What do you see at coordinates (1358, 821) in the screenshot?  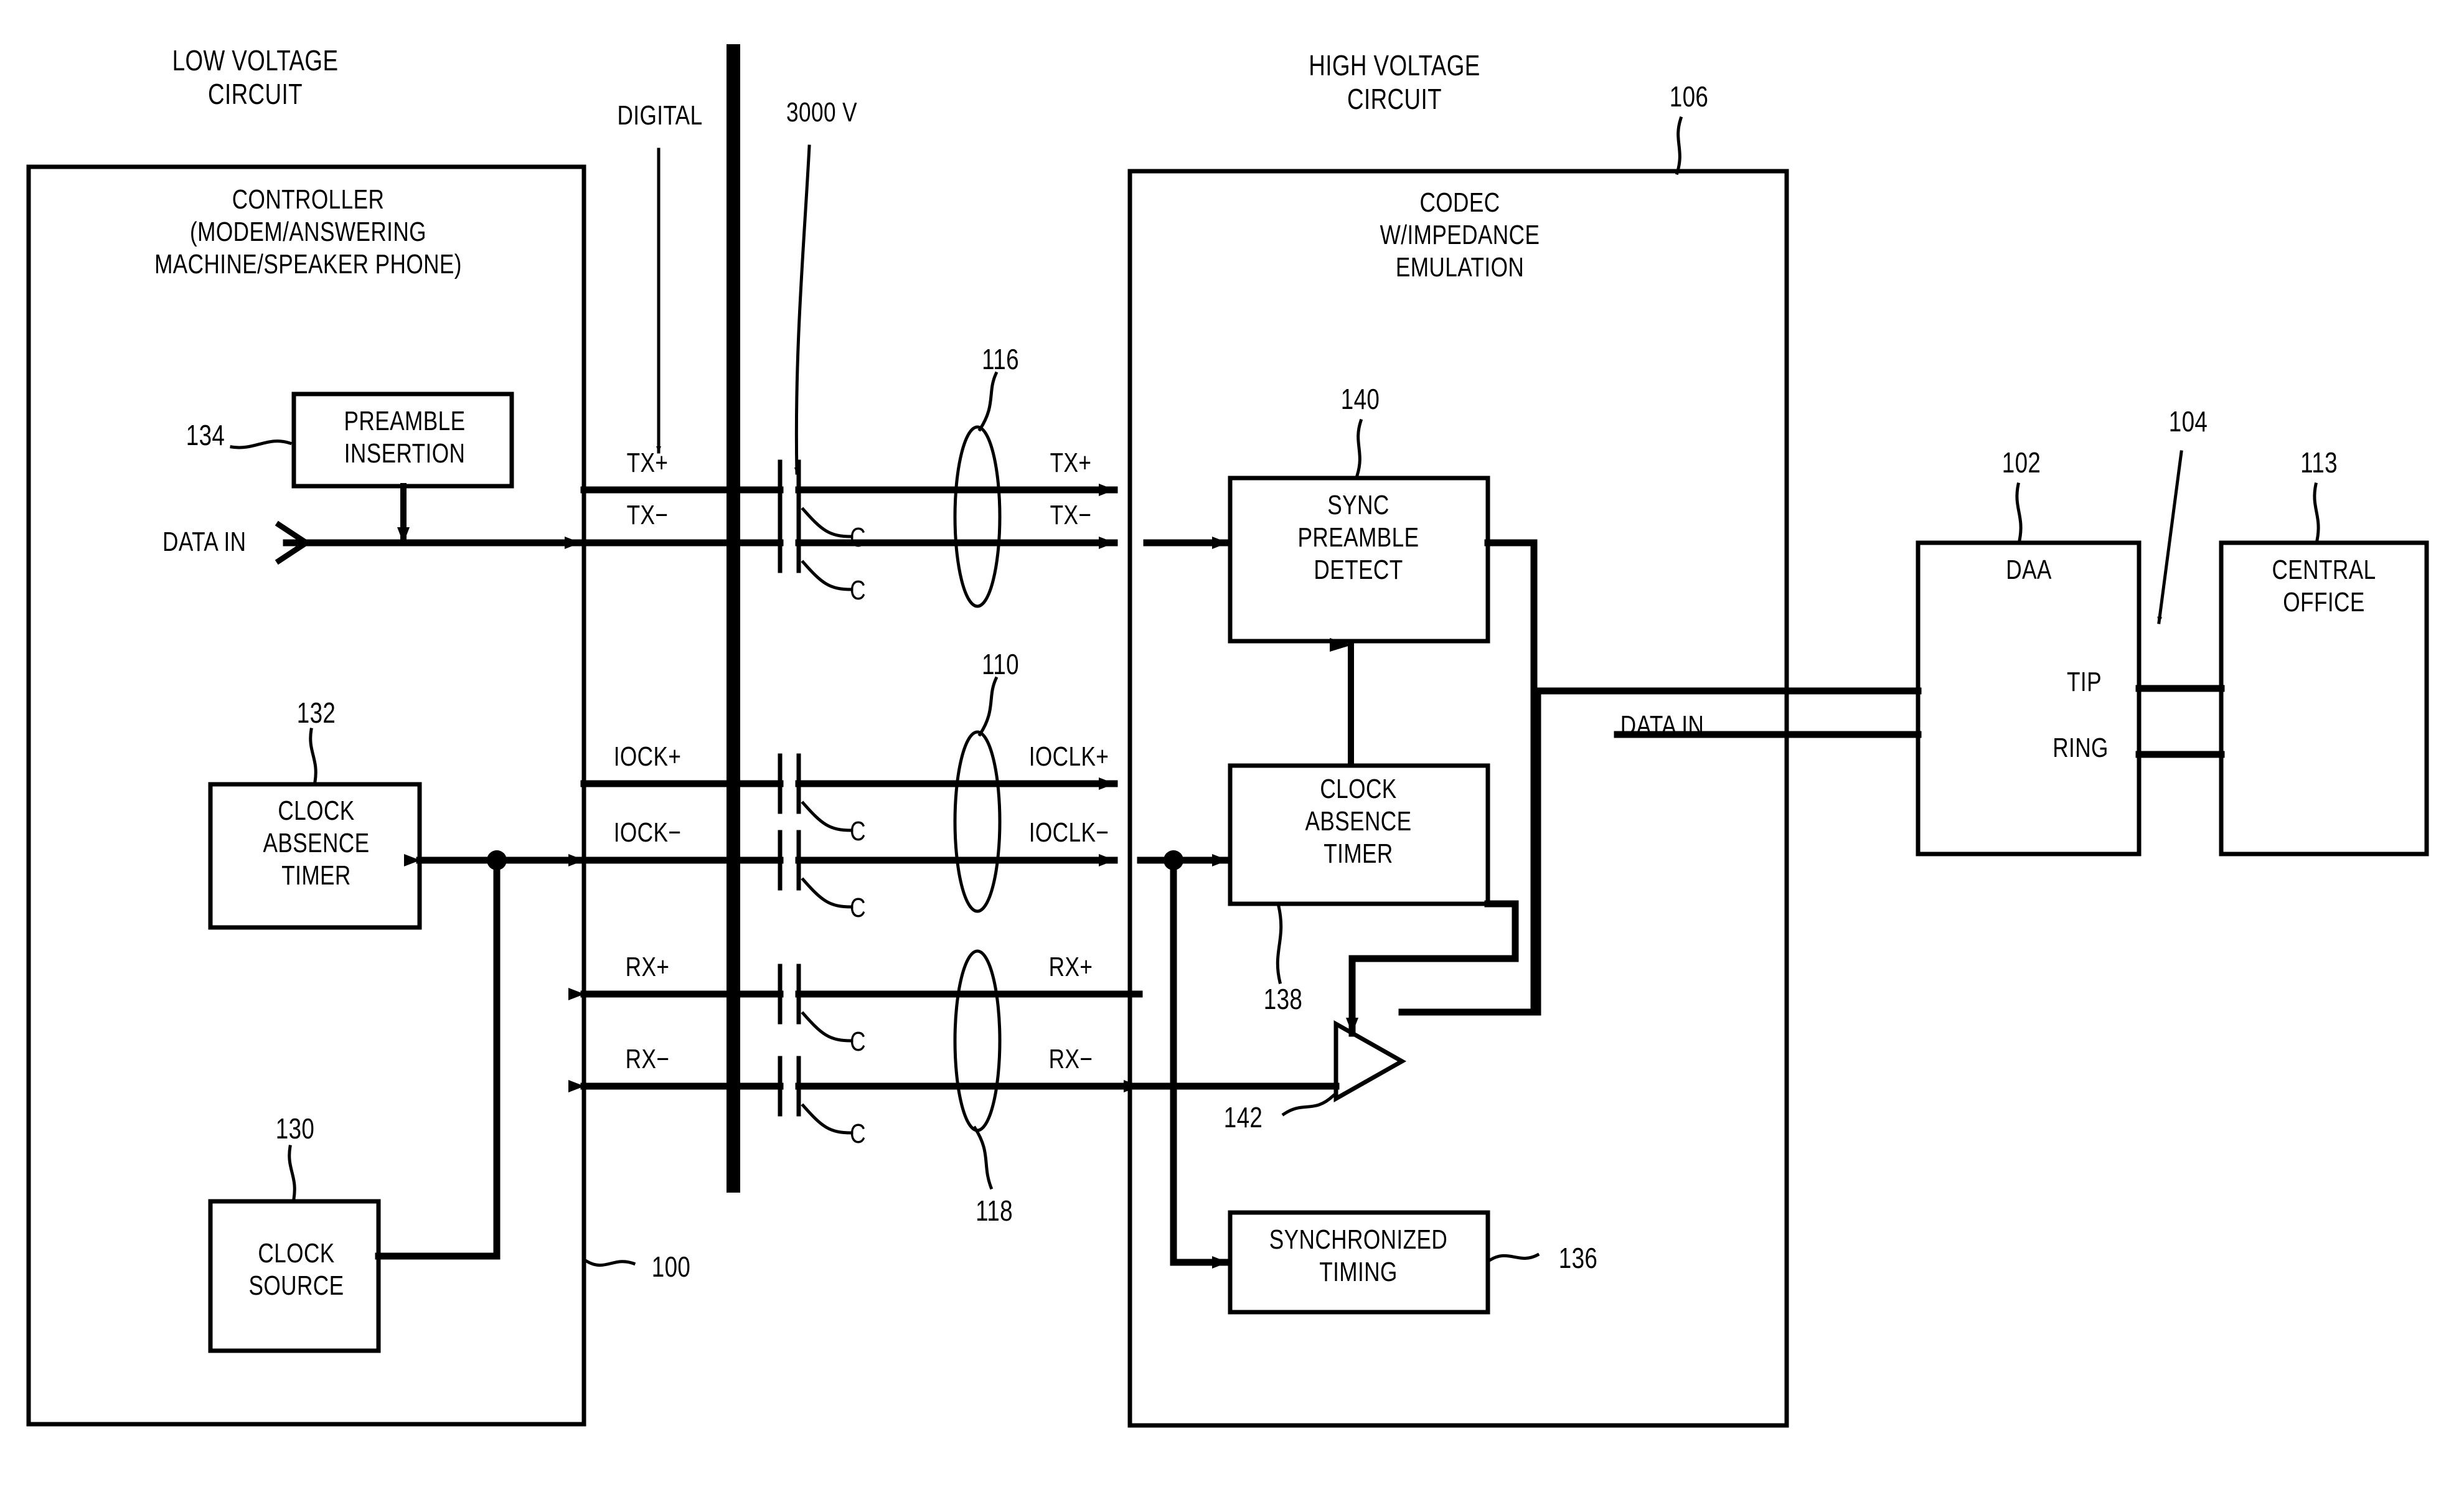 I see `clock-absence-timer-hv-label: CLOCK ABSENCE TIMER` at bounding box center [1358, 821].